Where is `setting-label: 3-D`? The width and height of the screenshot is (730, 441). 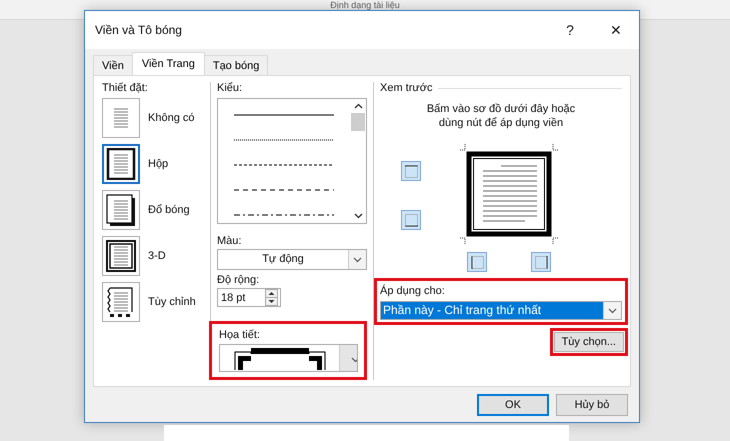 setting-label: 3-D is located at coordinates (157, 256).